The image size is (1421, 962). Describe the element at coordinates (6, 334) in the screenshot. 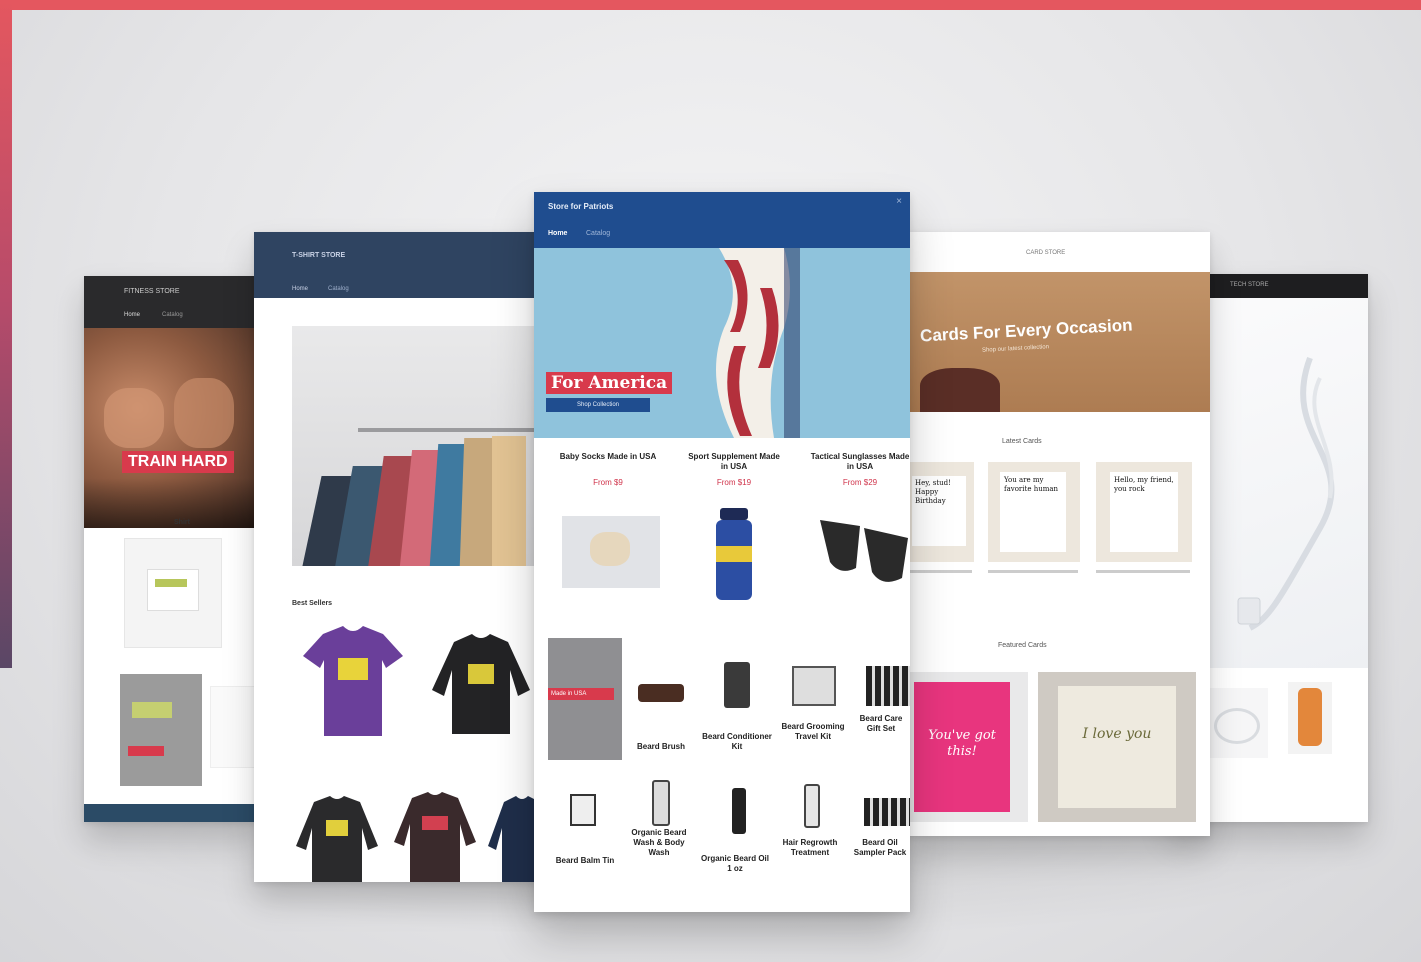

I see `accent-frame-left` at that location.